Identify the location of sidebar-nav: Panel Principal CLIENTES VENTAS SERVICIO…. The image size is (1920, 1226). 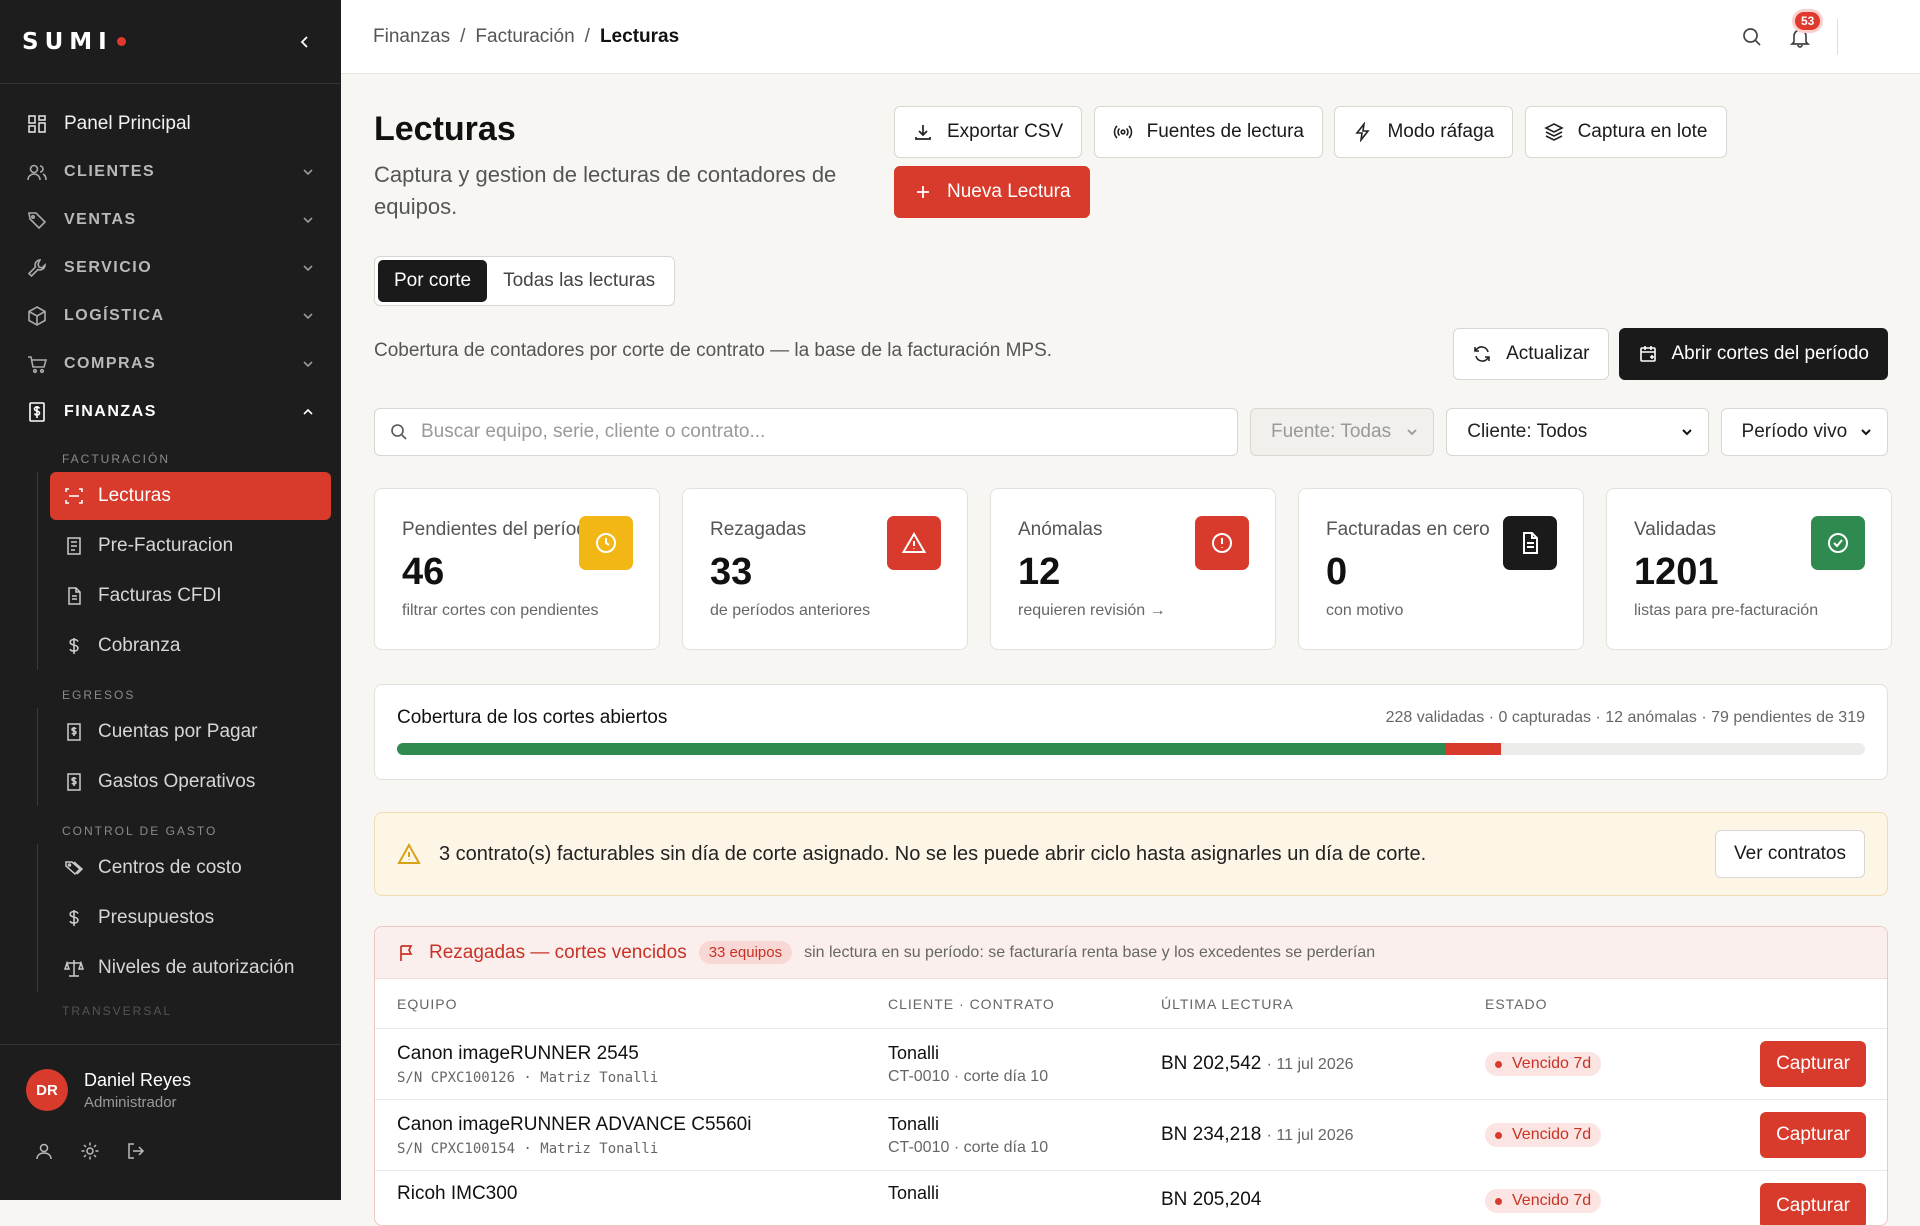
(170, 561).